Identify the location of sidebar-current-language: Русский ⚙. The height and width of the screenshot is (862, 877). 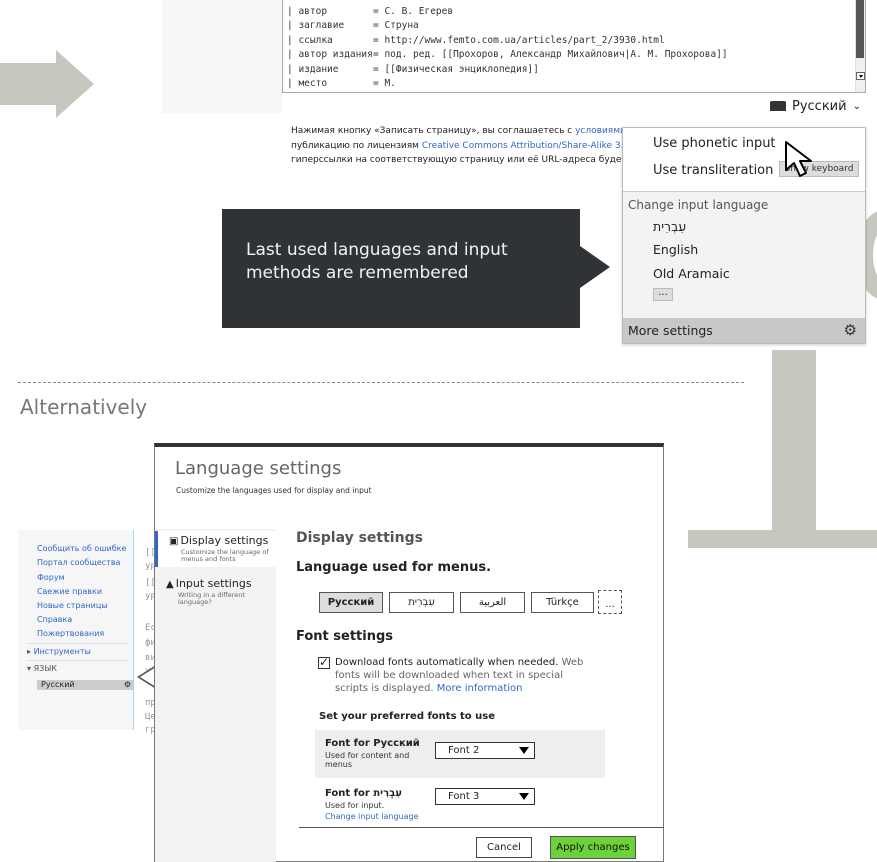
(85, 685).